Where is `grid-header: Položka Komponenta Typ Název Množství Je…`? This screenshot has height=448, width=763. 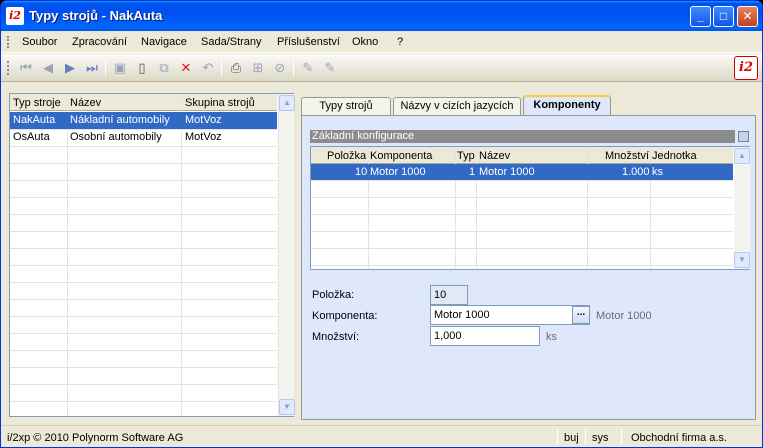
grid-header: Položka Komponenta Typ Název Množství Je… is located at coordinates (522, 155).